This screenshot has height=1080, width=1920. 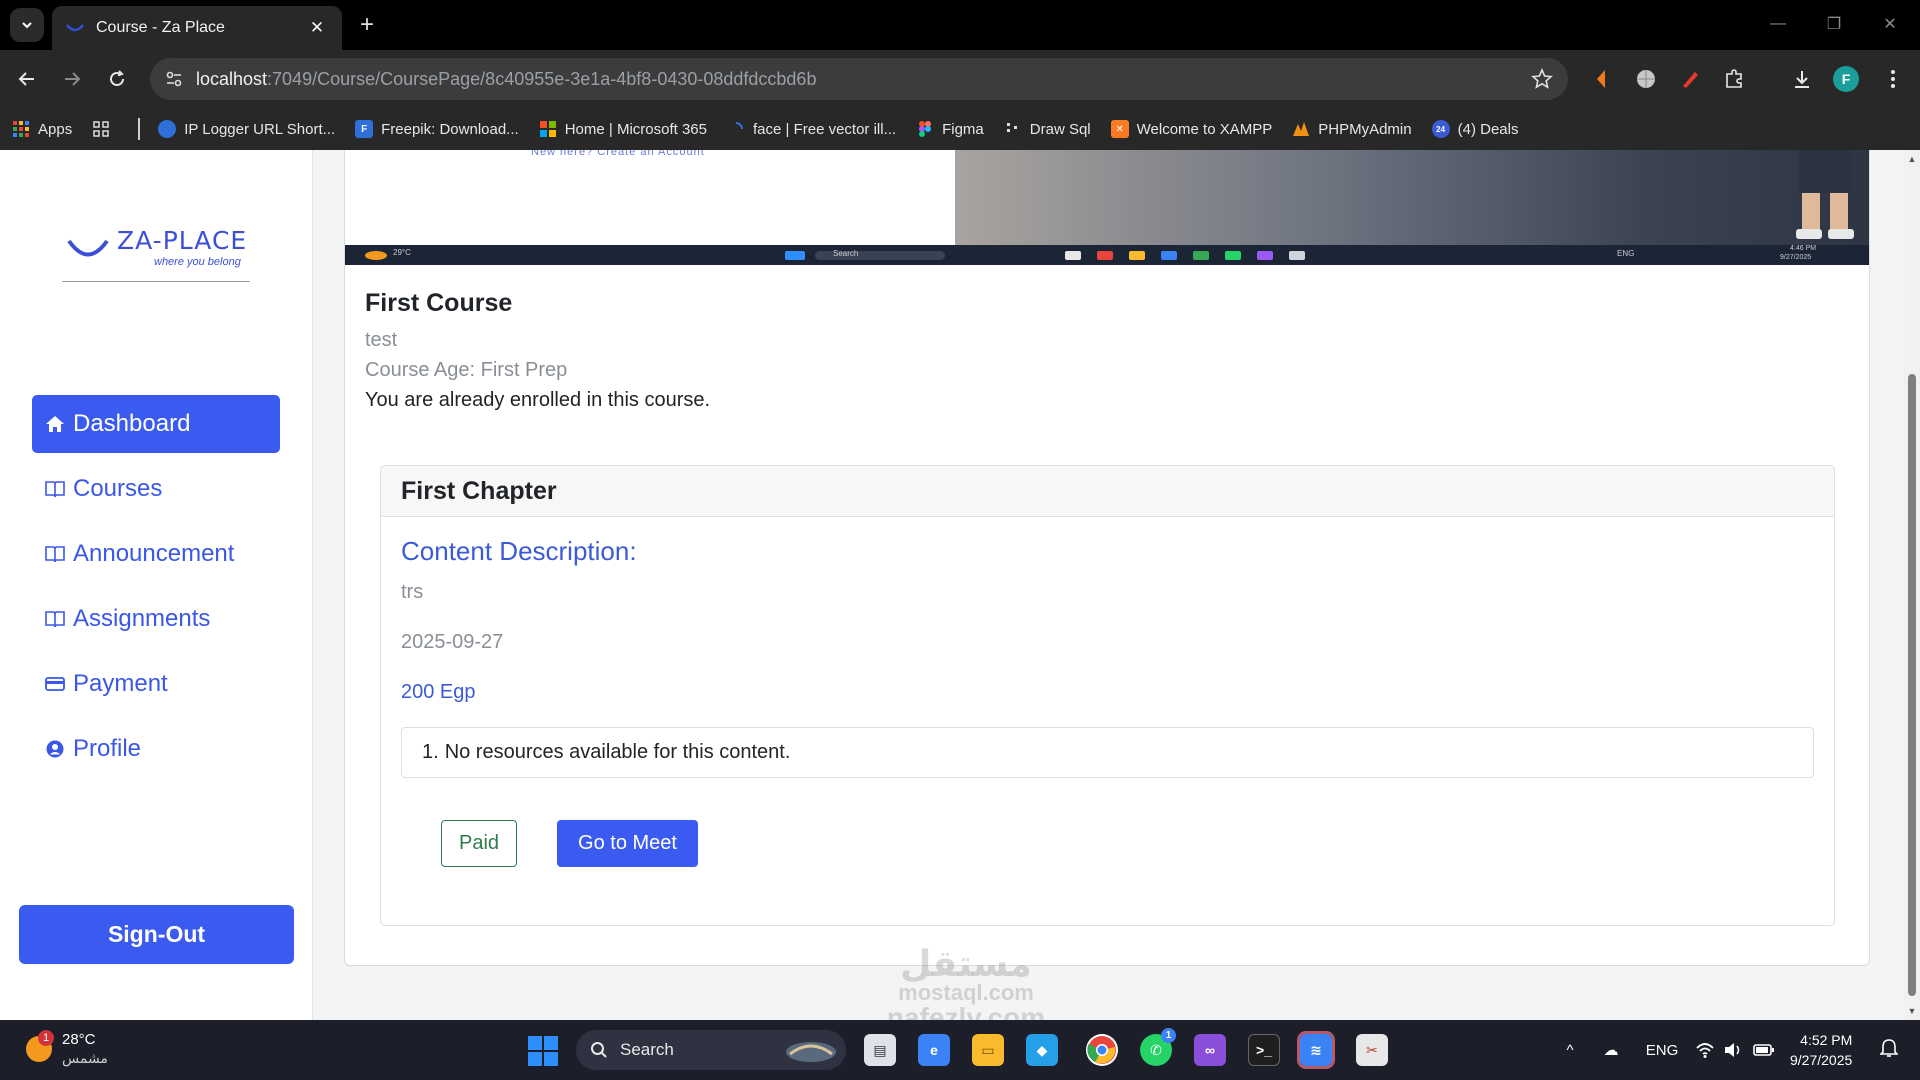 What do you see at coordinates (1826, 1040) in the screenshot?
I see `clock-time: 4:52 PM` at bounding box center [1826, 1040].